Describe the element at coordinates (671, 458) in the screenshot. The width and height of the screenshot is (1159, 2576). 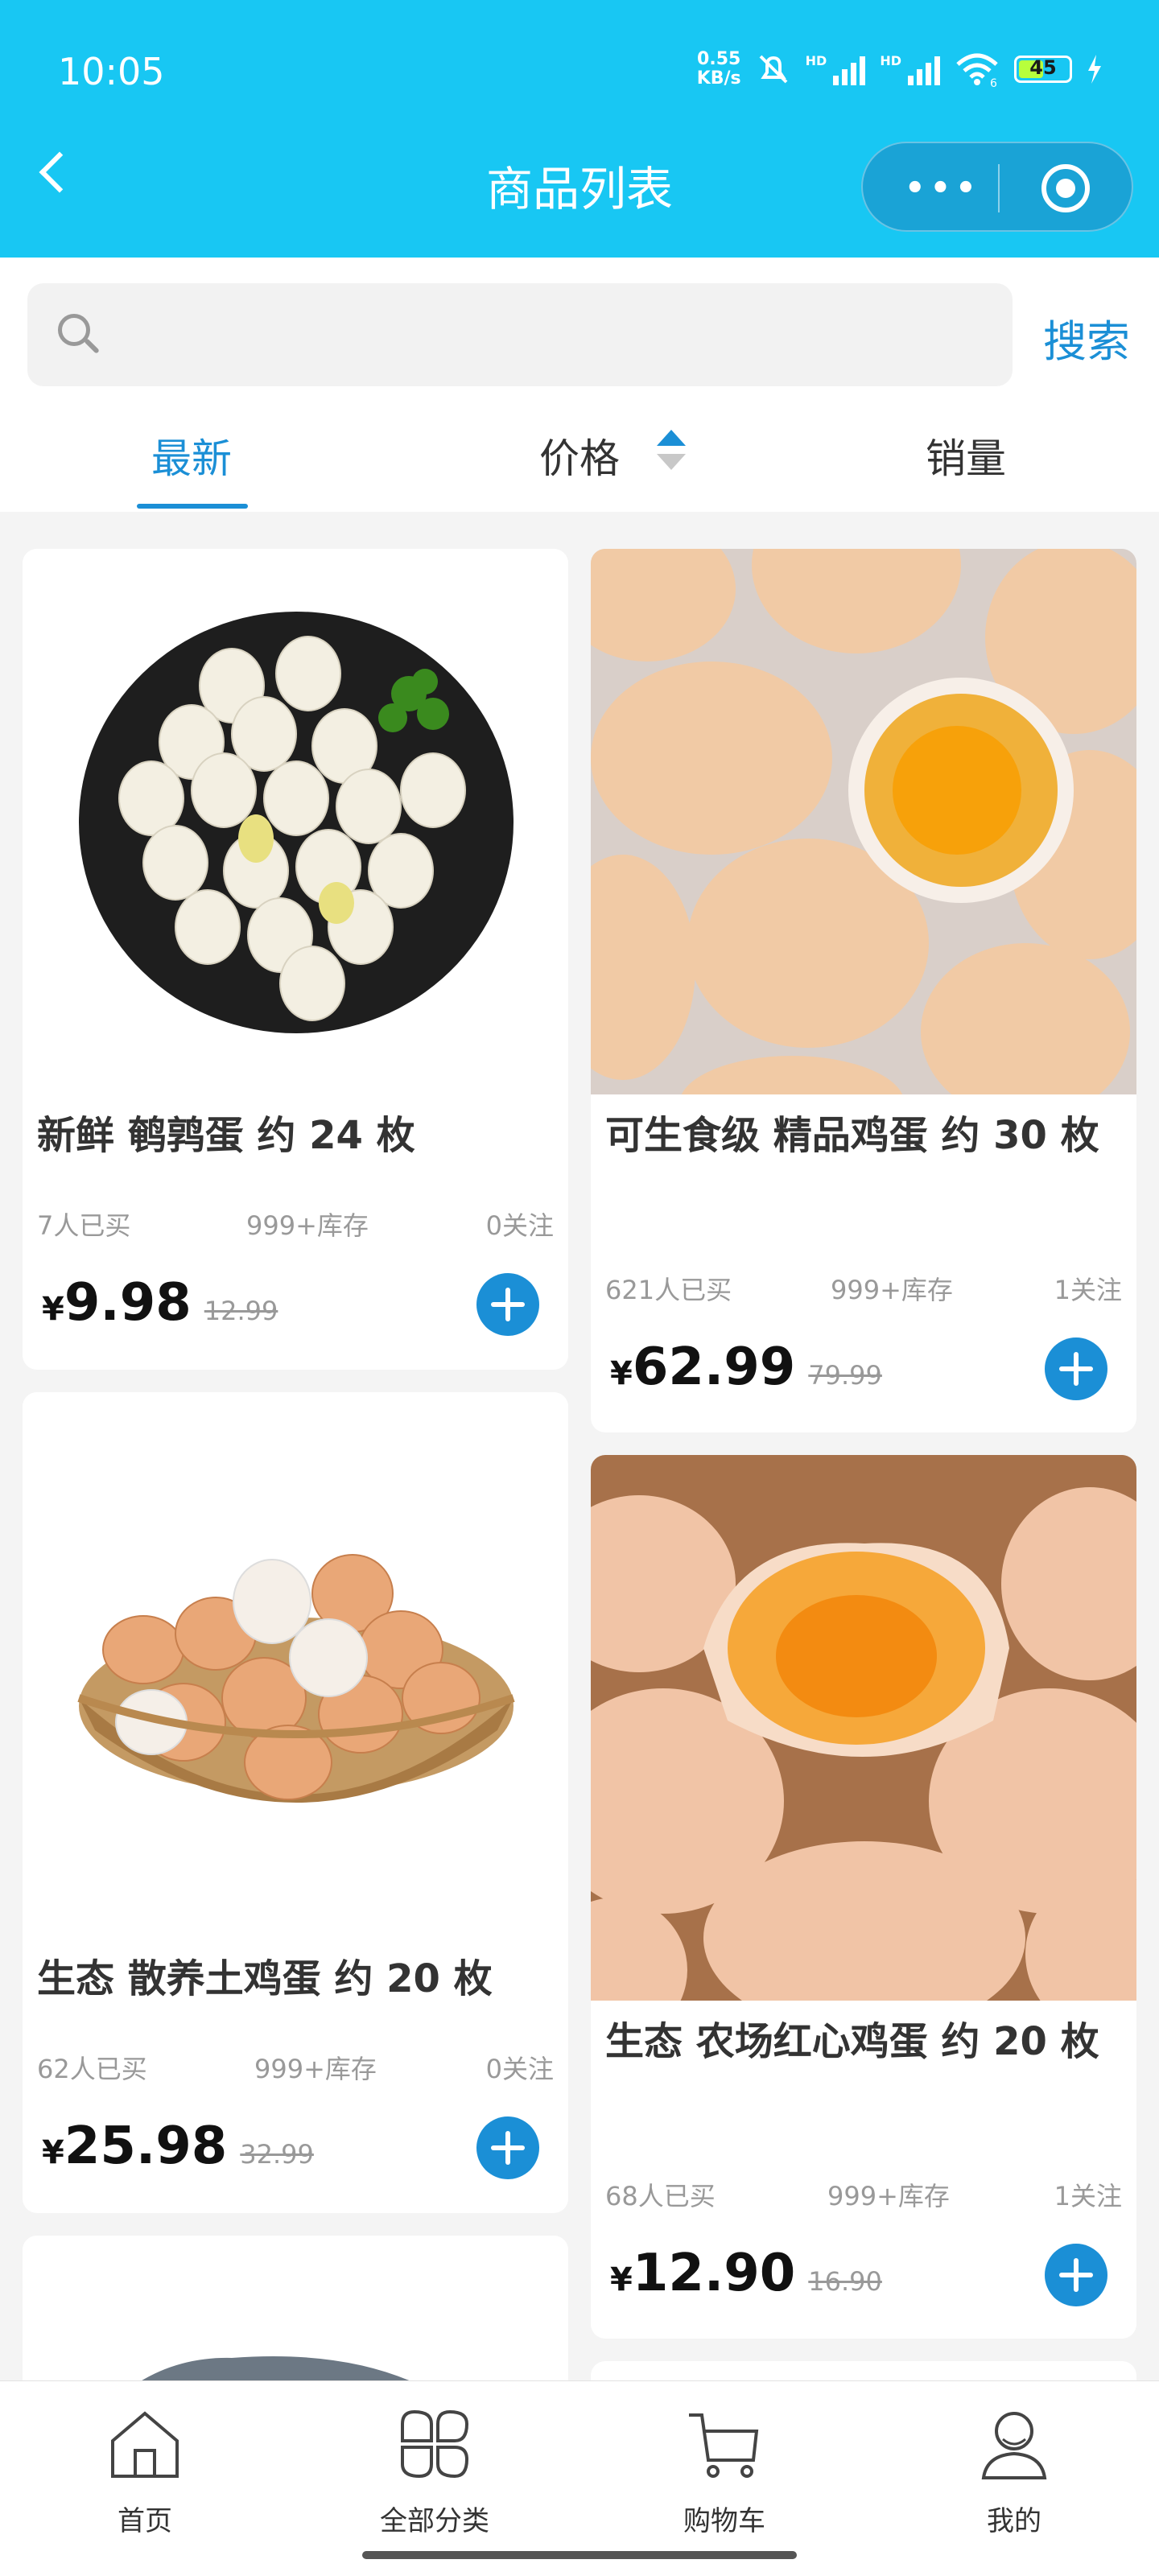
I see `price-sort-arrows-icon` at that location.